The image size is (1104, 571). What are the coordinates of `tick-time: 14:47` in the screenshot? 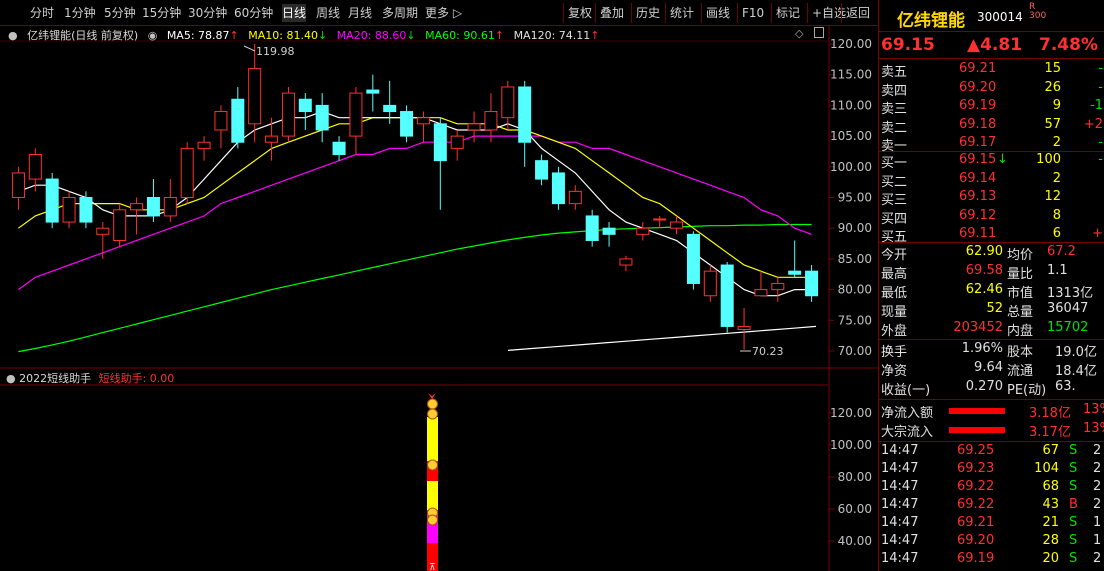 It's located at (900, 486).